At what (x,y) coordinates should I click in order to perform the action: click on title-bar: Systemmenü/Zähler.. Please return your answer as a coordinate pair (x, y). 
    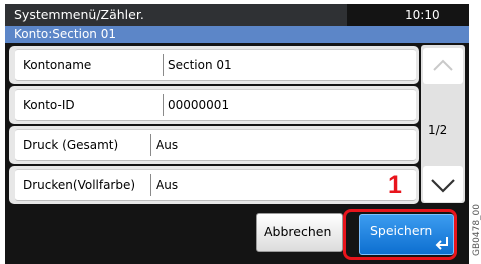
    Looking at the image, I should click on (176, 15).